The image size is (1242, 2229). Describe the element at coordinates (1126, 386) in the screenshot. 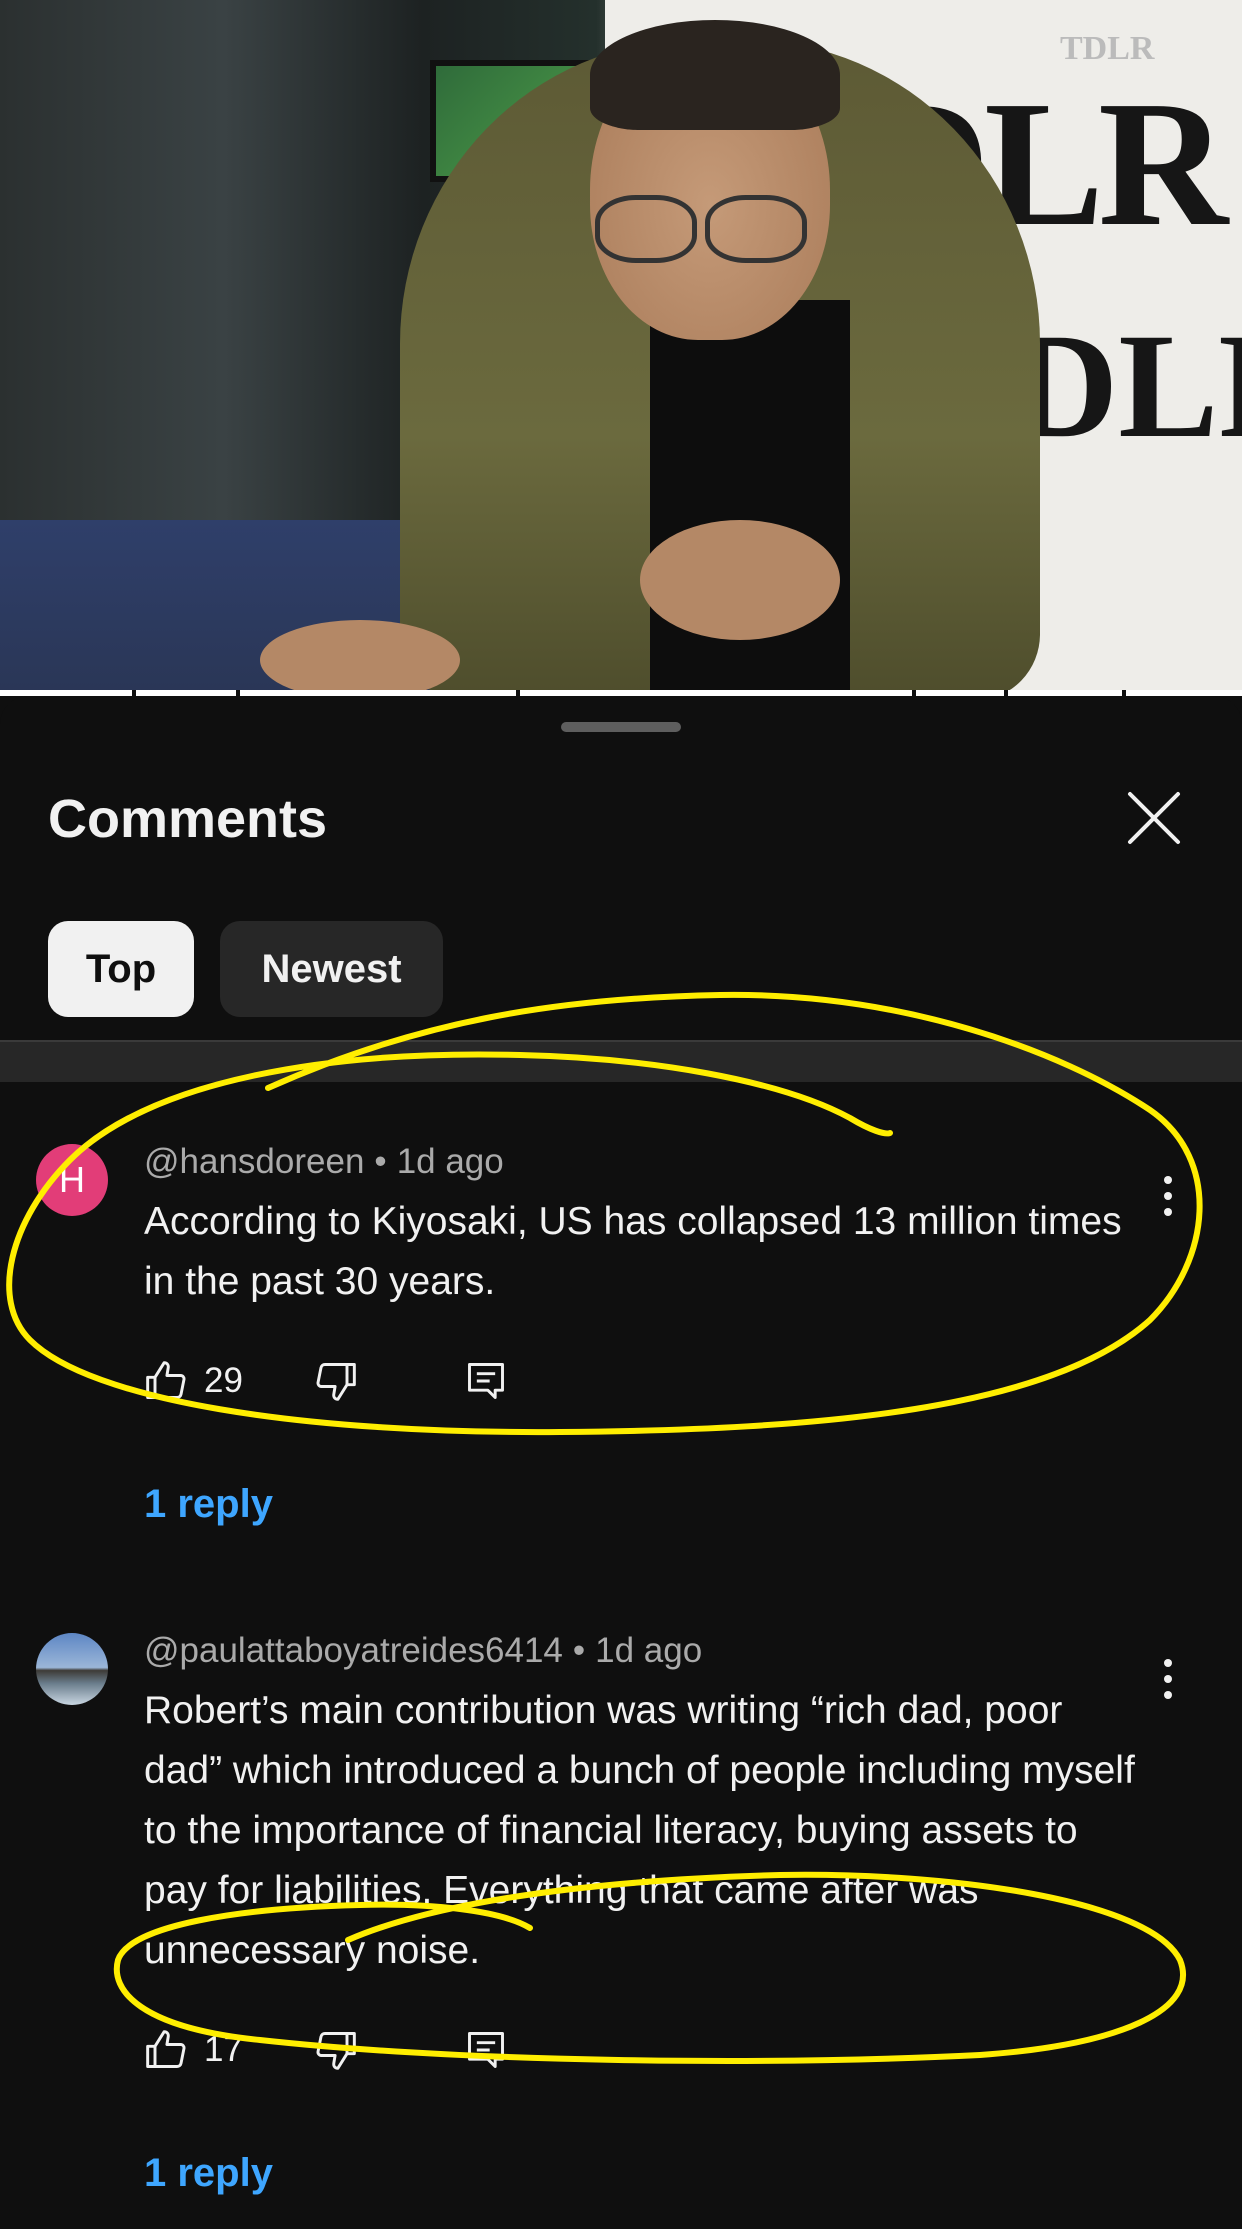

I see `banner-logo-secondary: DLR` at that location.